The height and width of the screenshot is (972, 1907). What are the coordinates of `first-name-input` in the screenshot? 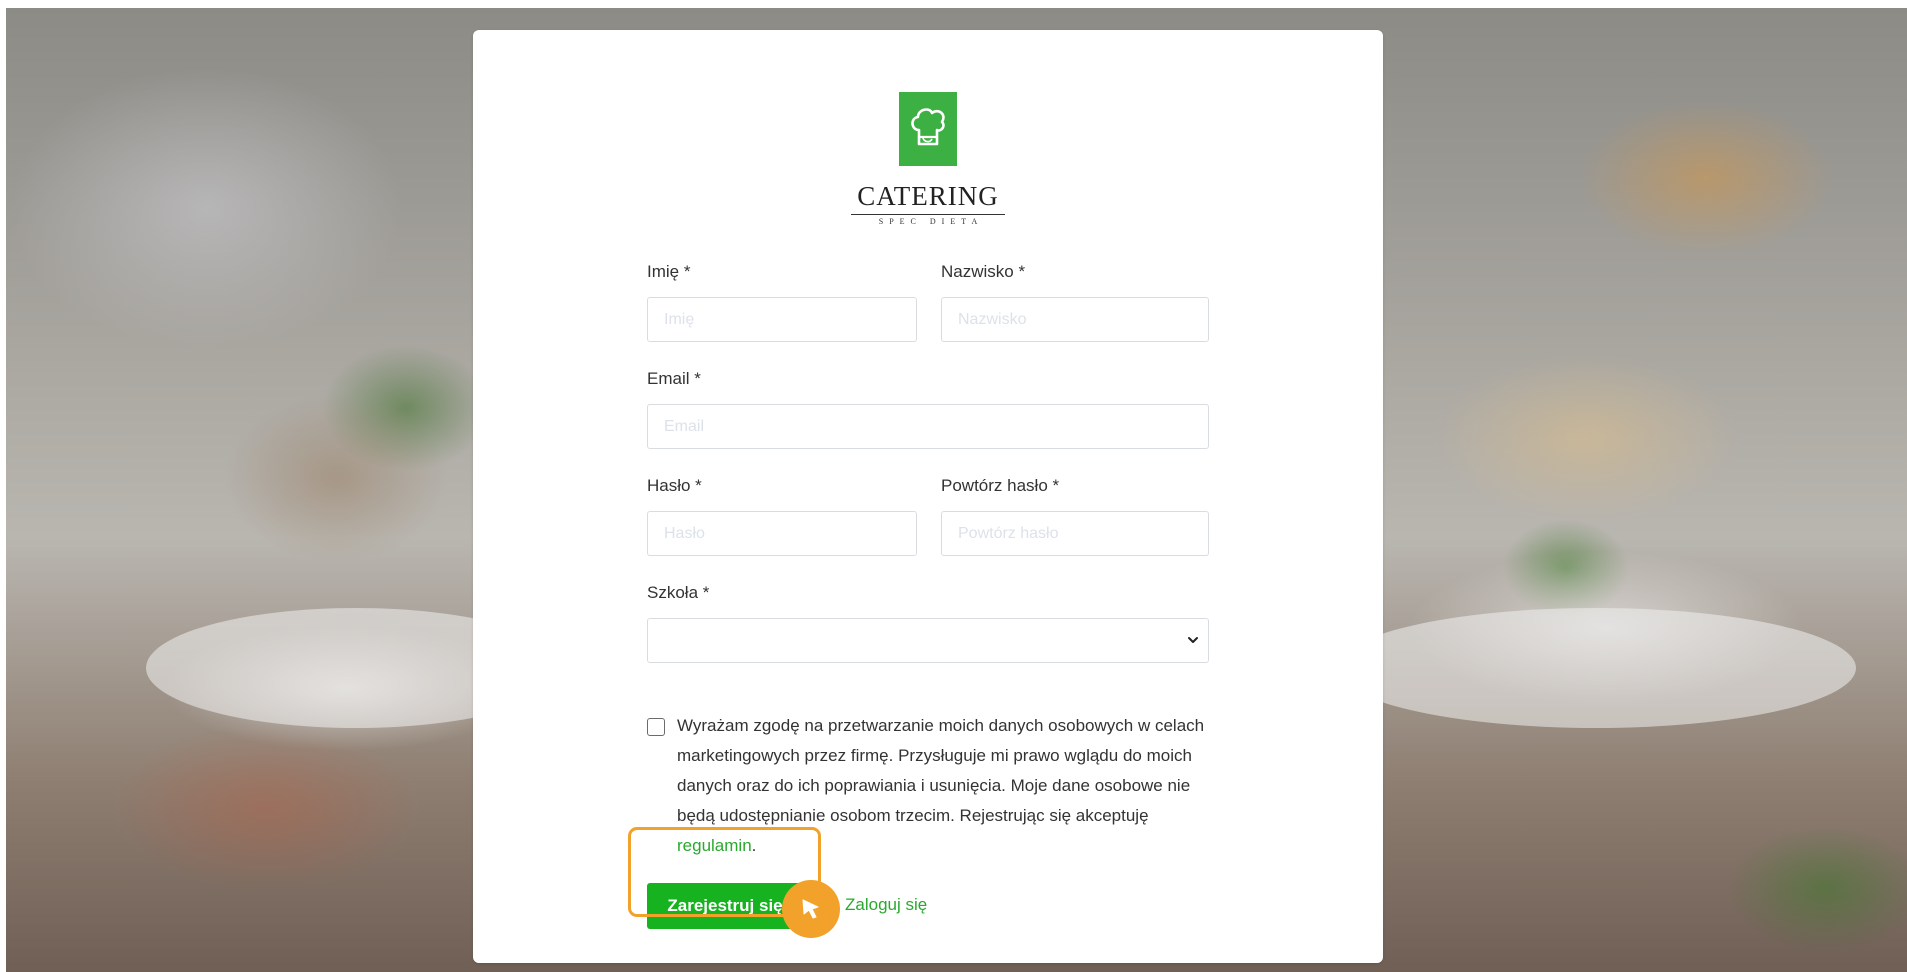 It's located at (782, 319).